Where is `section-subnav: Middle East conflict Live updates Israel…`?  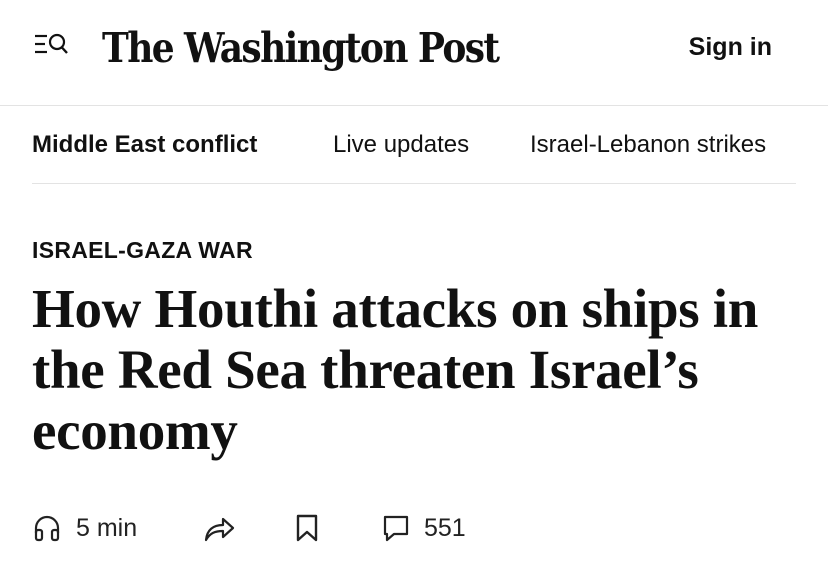
section-subnav: Middle East conflict Live updates Israel… is located at coordinates (414, 145).